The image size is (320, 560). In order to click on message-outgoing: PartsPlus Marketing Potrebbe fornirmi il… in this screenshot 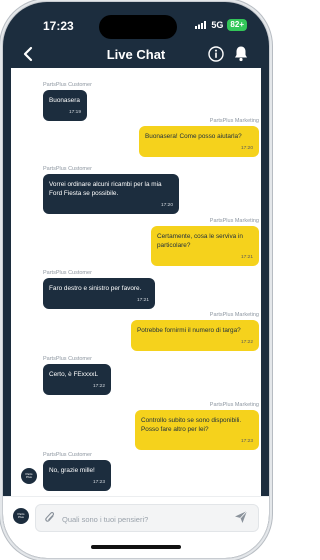, I will do `click(195, 331)`.